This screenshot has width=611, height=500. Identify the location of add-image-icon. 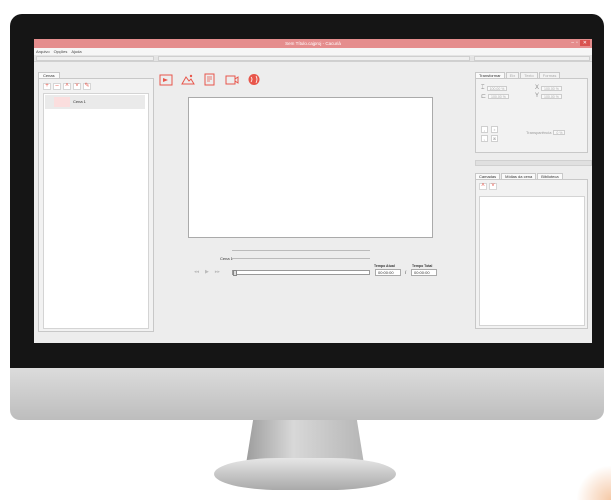
(165, 79).